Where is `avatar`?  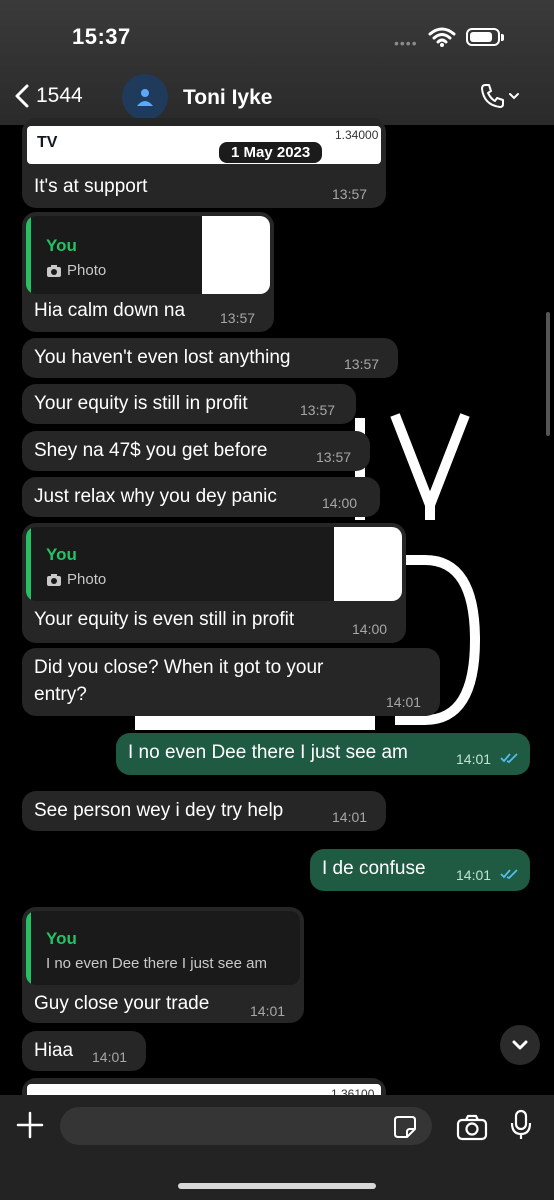
avatar is located at coordinates (145, 97).